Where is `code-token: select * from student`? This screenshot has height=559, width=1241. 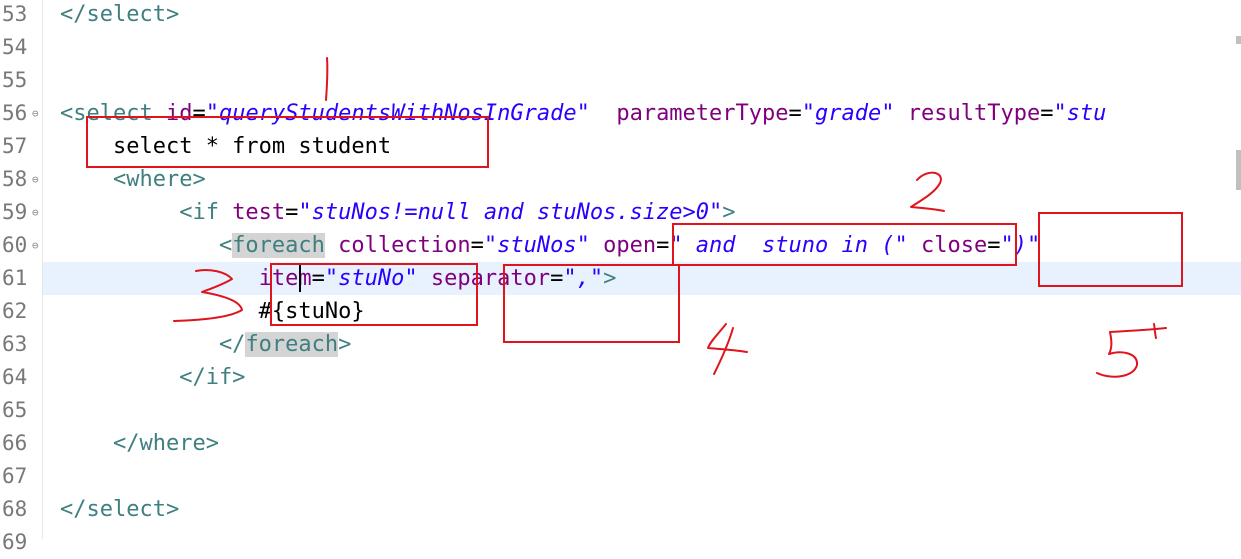 code-token: select * from student is located at coordinates (226, 146).